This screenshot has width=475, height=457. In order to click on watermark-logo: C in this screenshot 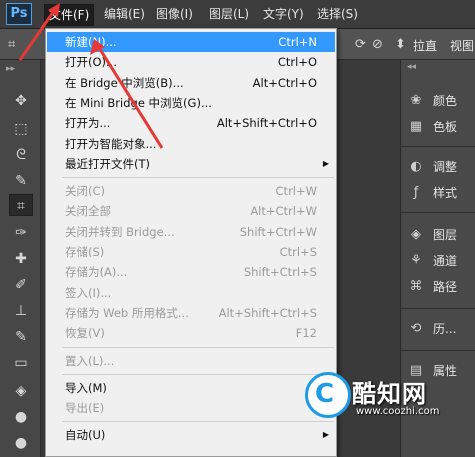, I will do `click(328, 395)`.